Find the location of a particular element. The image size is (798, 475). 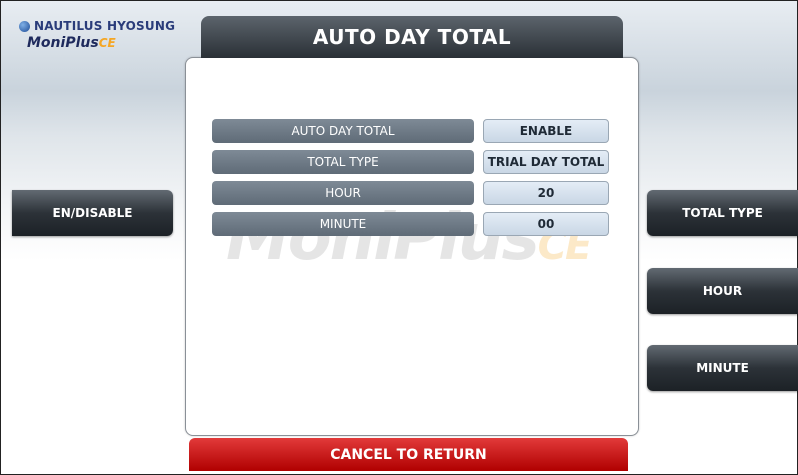

product-suffix: CE is located at coordinates (107, 43).